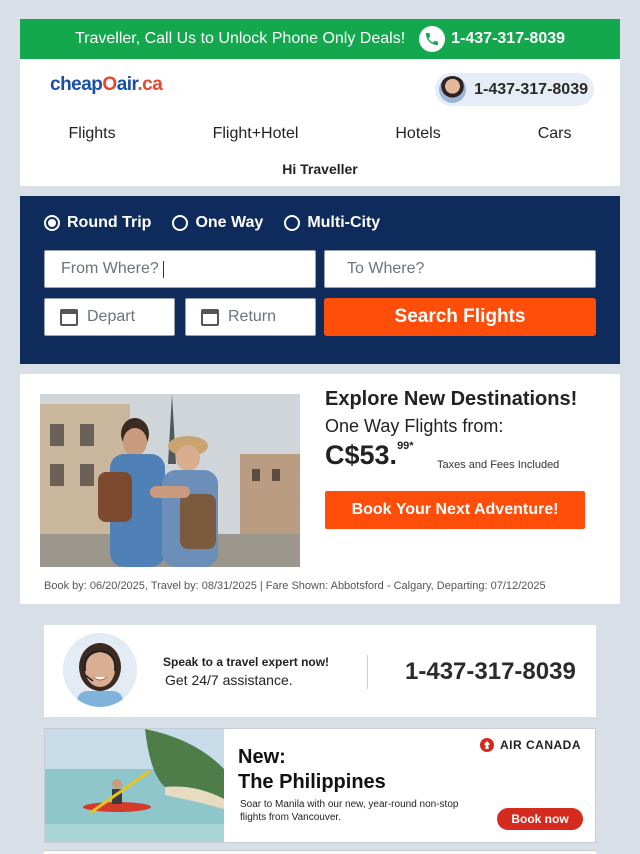 This screenshot has width=640, height=854. I want to click on kayak-photo, so click(134, 785).